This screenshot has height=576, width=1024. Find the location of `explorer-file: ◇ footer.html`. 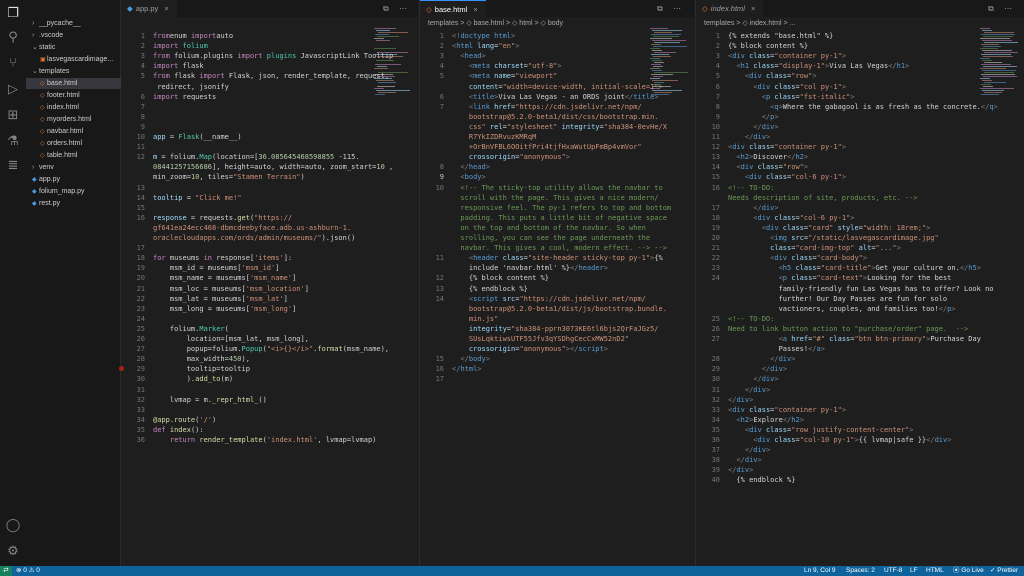

explorer-file: ◇ footer.html is located at coordinates (60, 95).